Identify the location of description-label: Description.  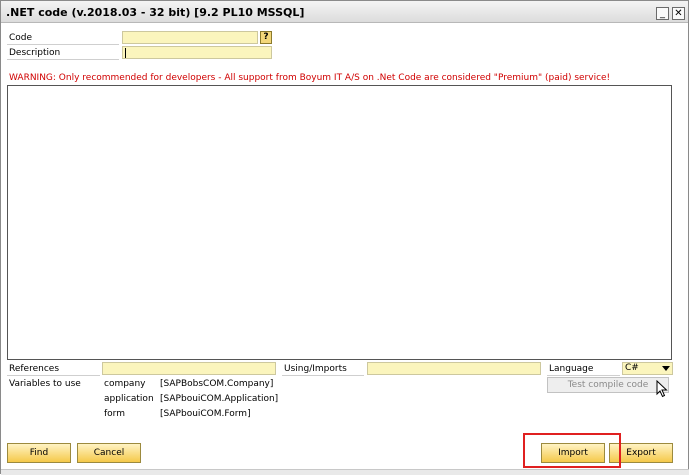
(35, 53).